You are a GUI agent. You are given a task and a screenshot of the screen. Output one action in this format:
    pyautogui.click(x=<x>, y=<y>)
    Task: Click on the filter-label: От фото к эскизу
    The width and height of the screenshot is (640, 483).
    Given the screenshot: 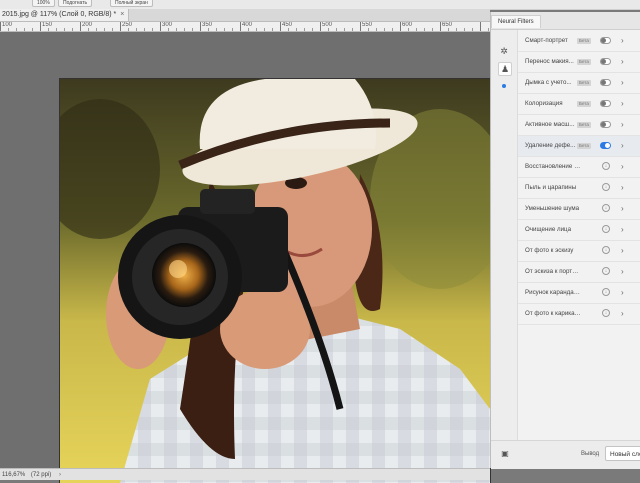 What is the action you would take?
    pyautogui.click(x=549, y=250)
    